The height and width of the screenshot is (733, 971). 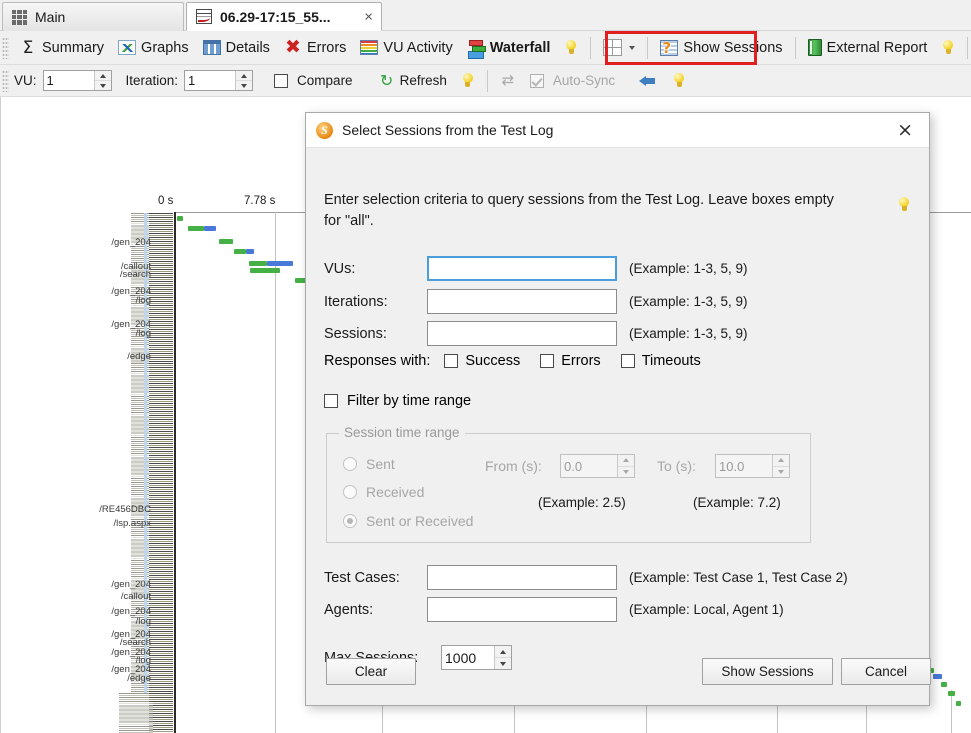 What do you see at coordinates (350, 521) in the screenshot?
I see `sent-or-received-radio` at bounding box center [350, 521].